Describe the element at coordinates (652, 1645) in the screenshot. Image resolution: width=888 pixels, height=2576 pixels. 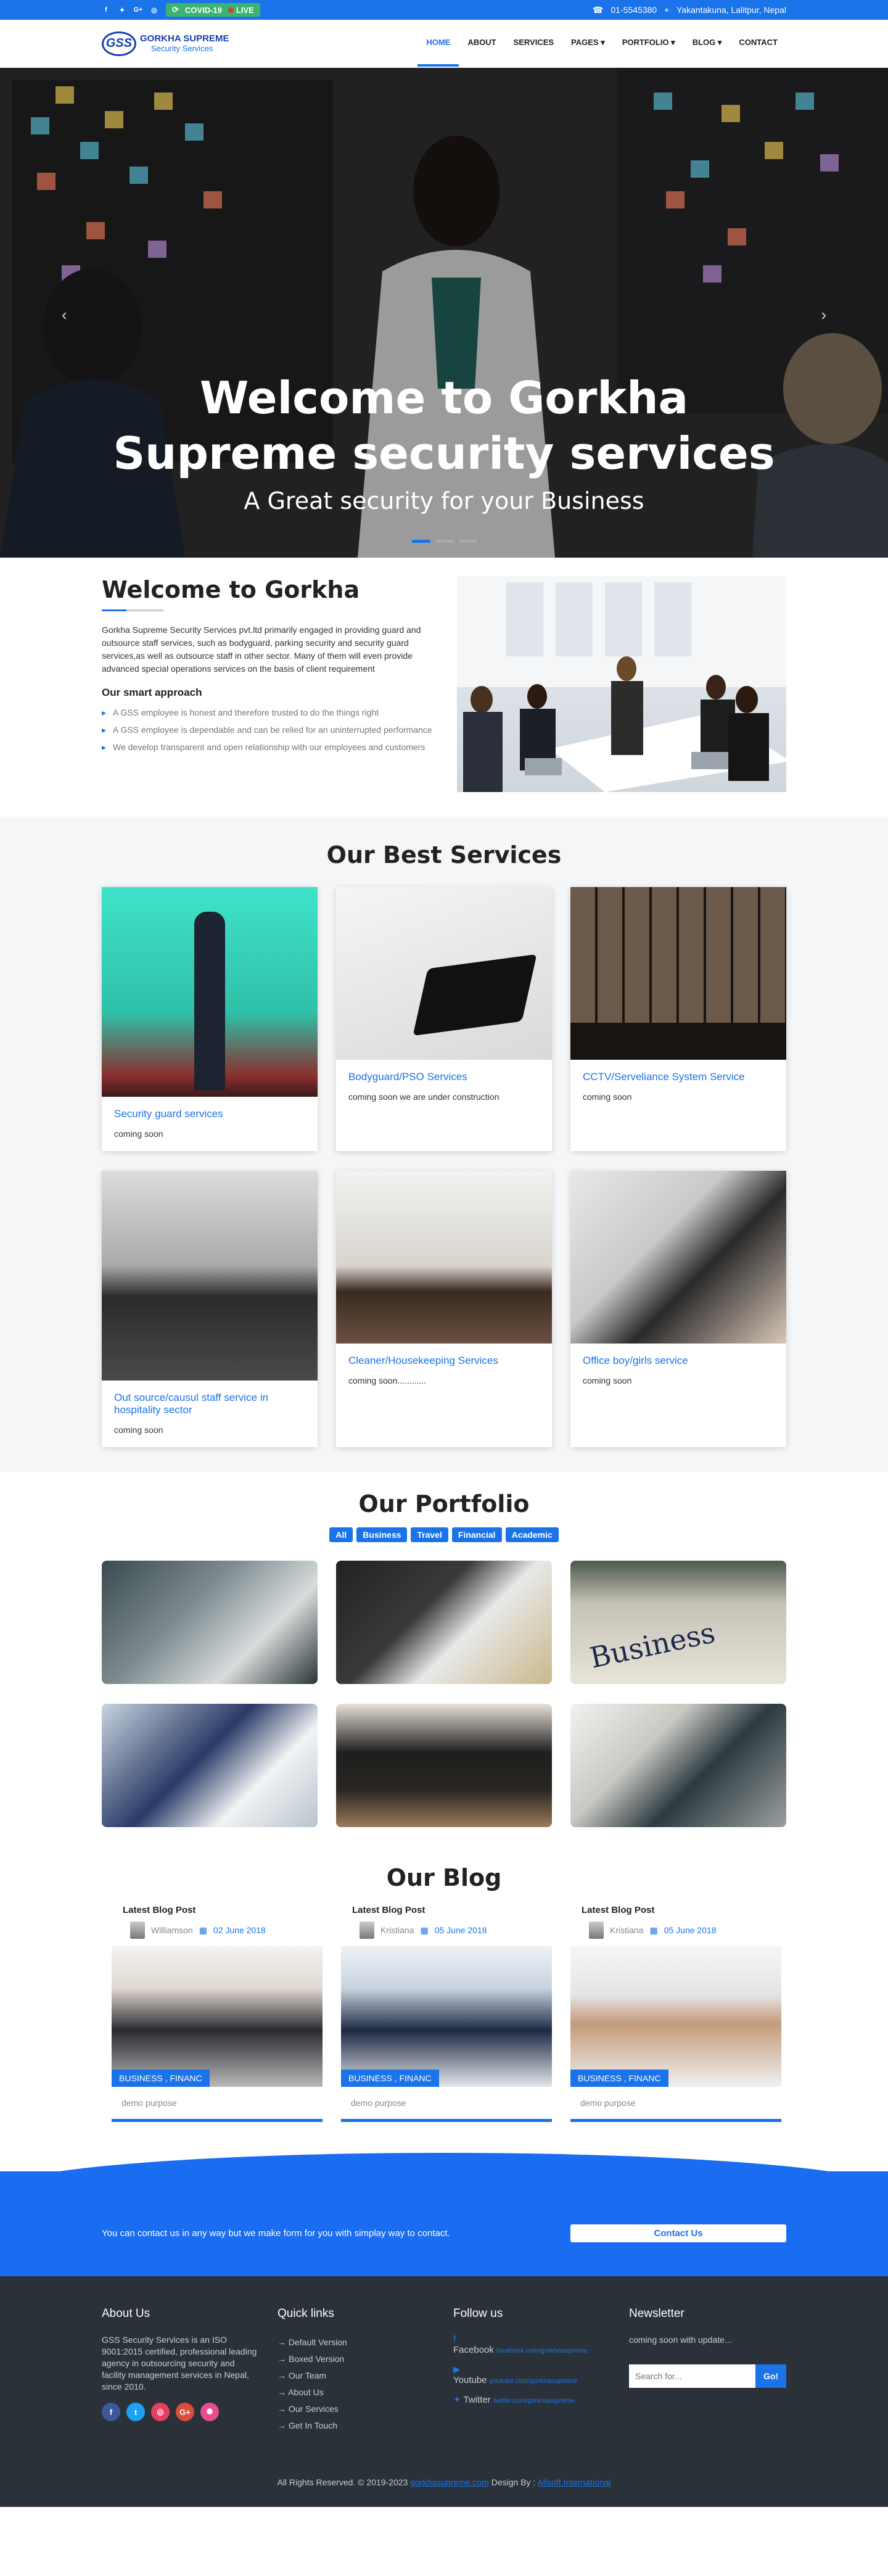
I see `portfolio-newspaper-word: Business` at that location.